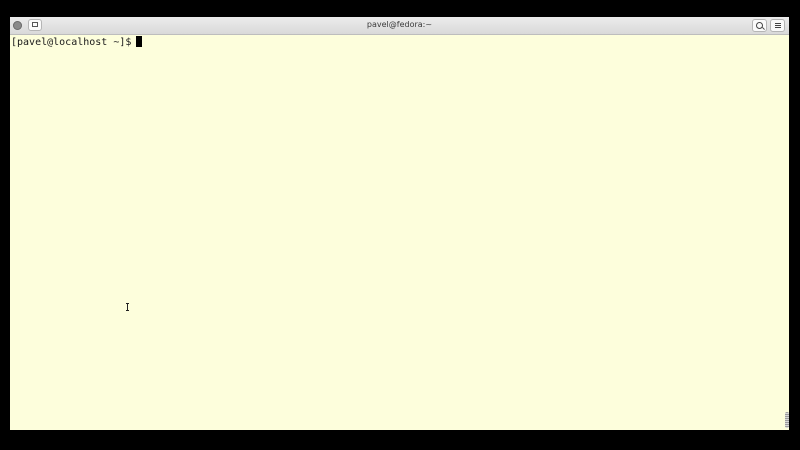  What do you see at coordinates (71, 42) in the screenshot?
I see `shell-prompt: [pavel@localhost ~]$` at bounding box center [71, 42].